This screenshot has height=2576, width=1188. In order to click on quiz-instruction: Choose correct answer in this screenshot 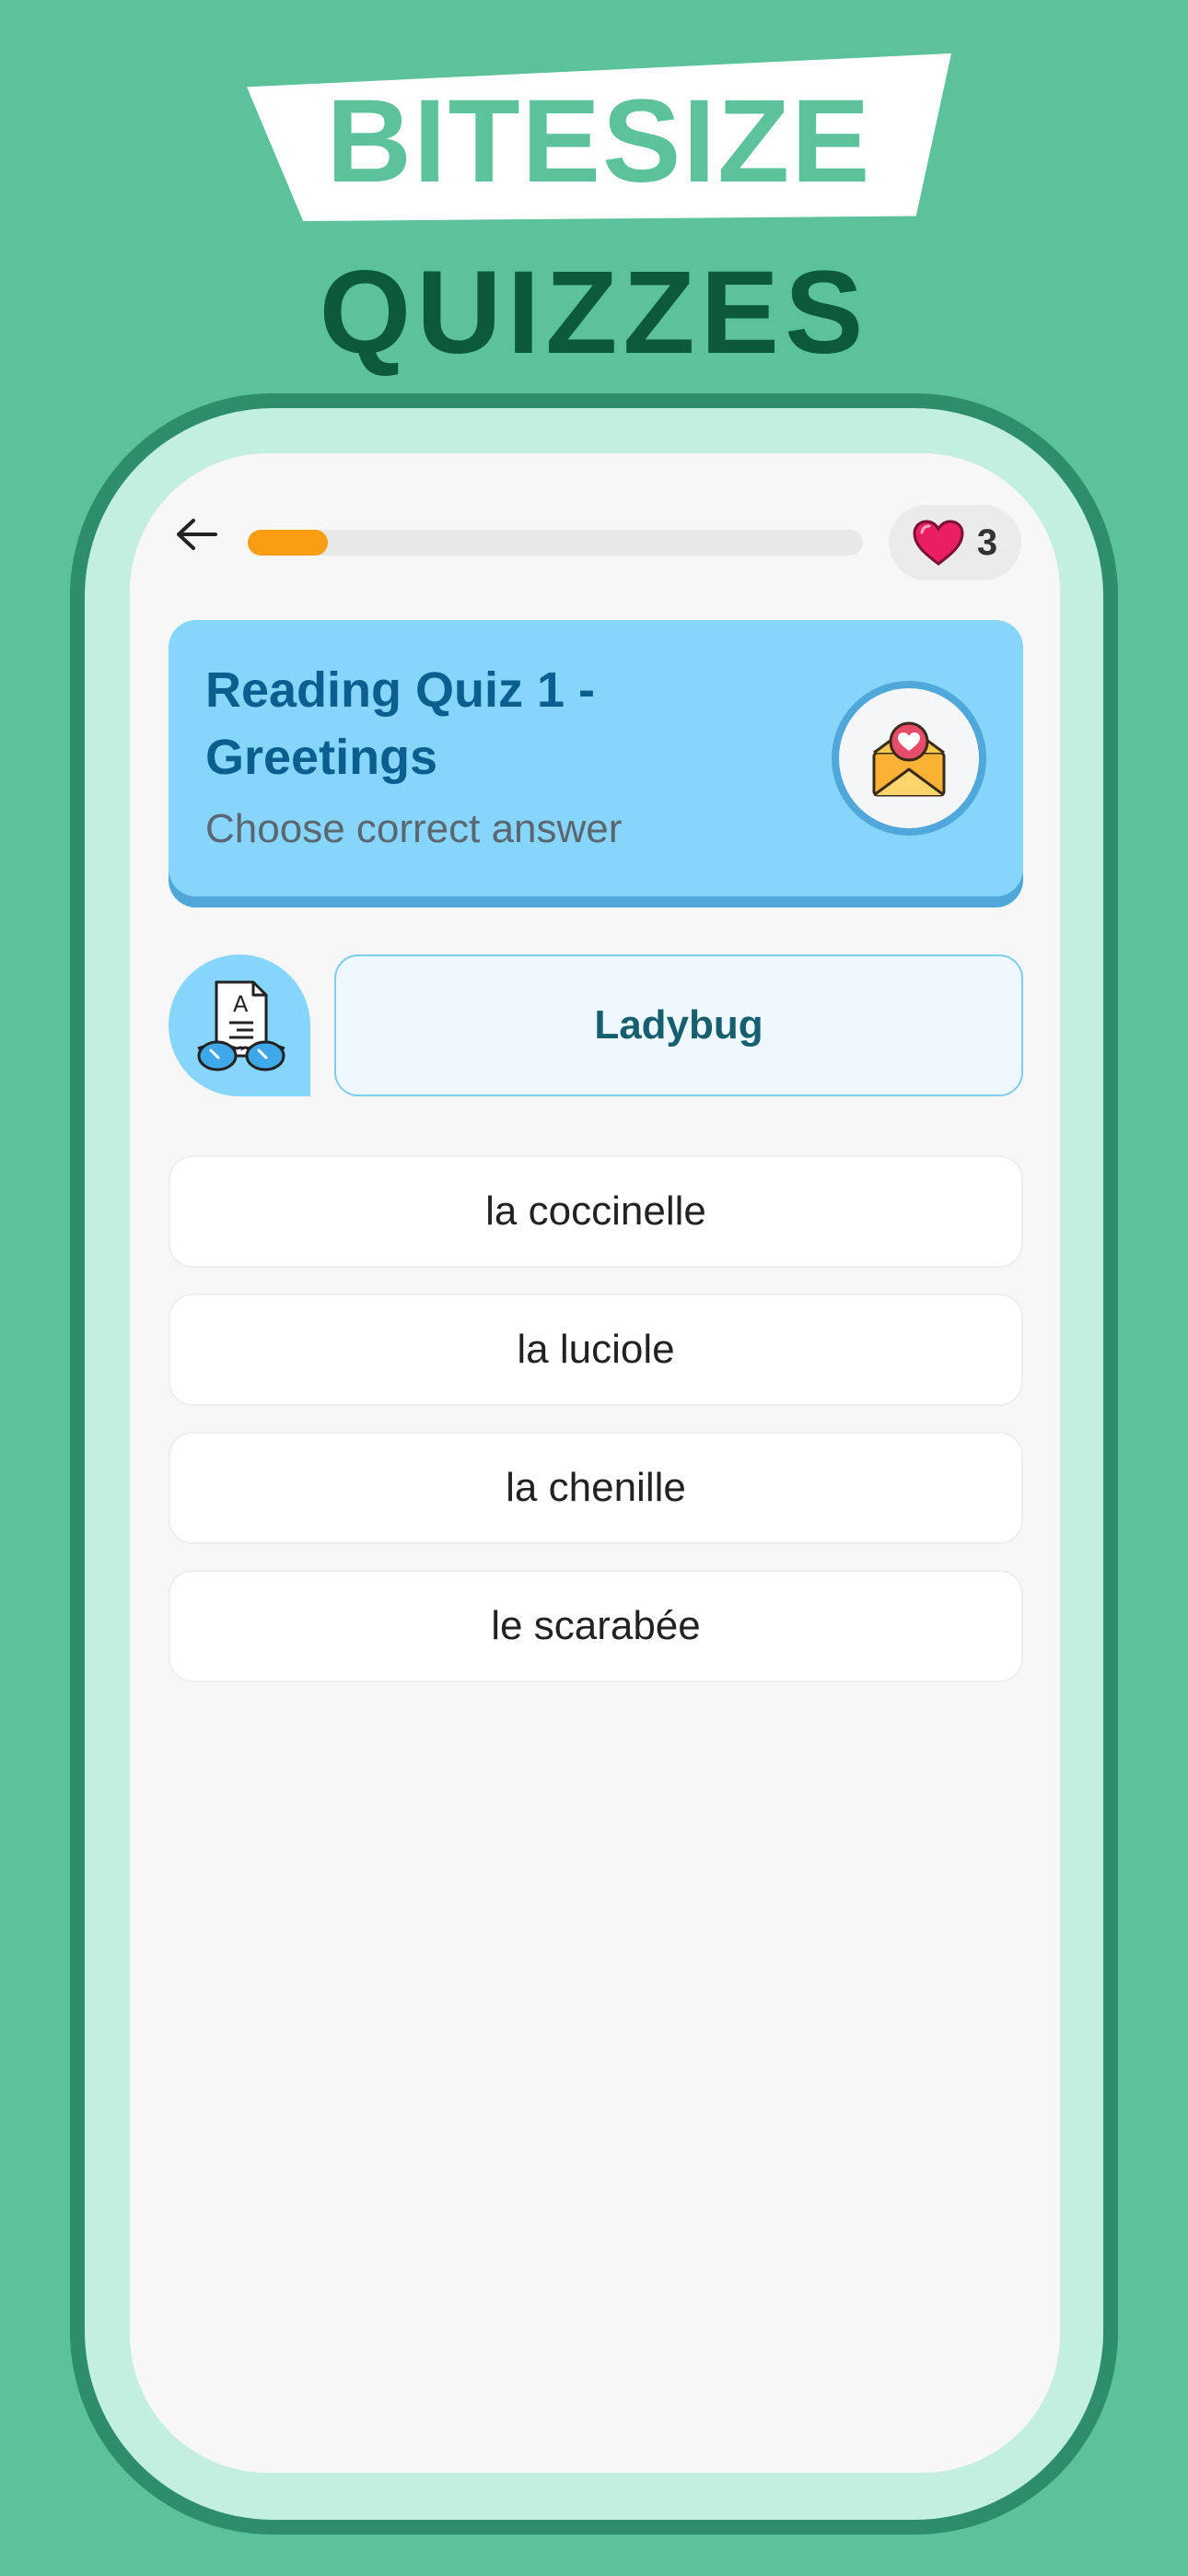, I will do `click(414, 828)`.